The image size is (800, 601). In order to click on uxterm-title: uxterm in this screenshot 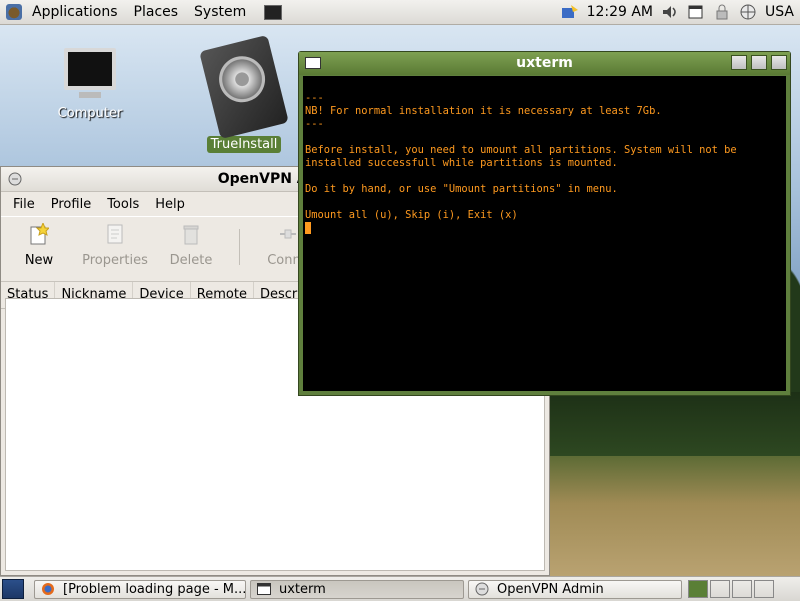, I will do `click(544, 63)`.